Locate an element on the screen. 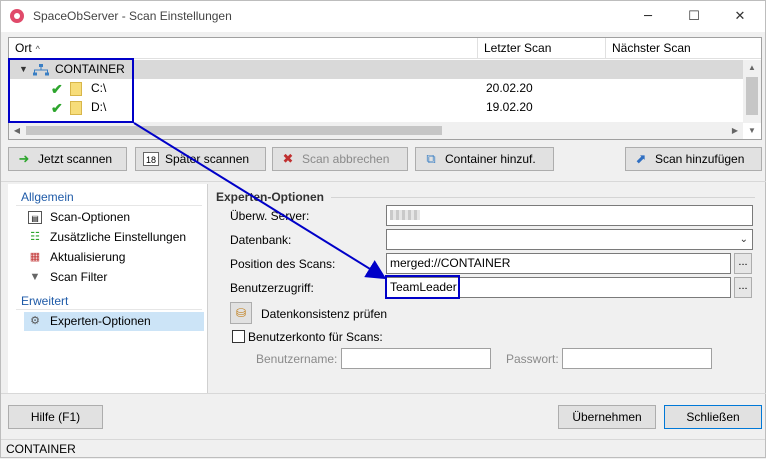 This screenshot has width=766, height=459. redacted-server-value is located at coordinates (405, 215).